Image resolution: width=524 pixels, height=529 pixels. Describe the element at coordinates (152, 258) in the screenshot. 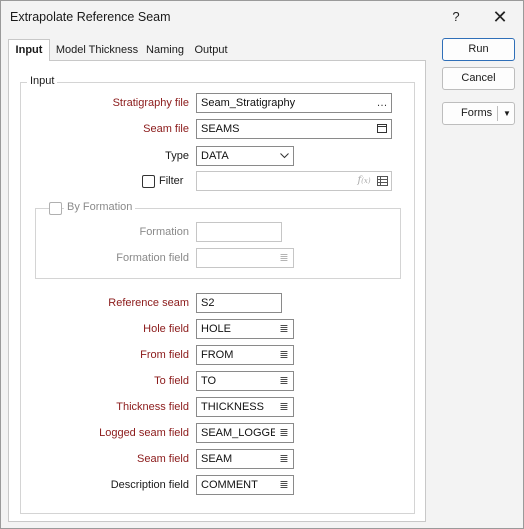

I see `formation-field-label: Formation field` at that location.